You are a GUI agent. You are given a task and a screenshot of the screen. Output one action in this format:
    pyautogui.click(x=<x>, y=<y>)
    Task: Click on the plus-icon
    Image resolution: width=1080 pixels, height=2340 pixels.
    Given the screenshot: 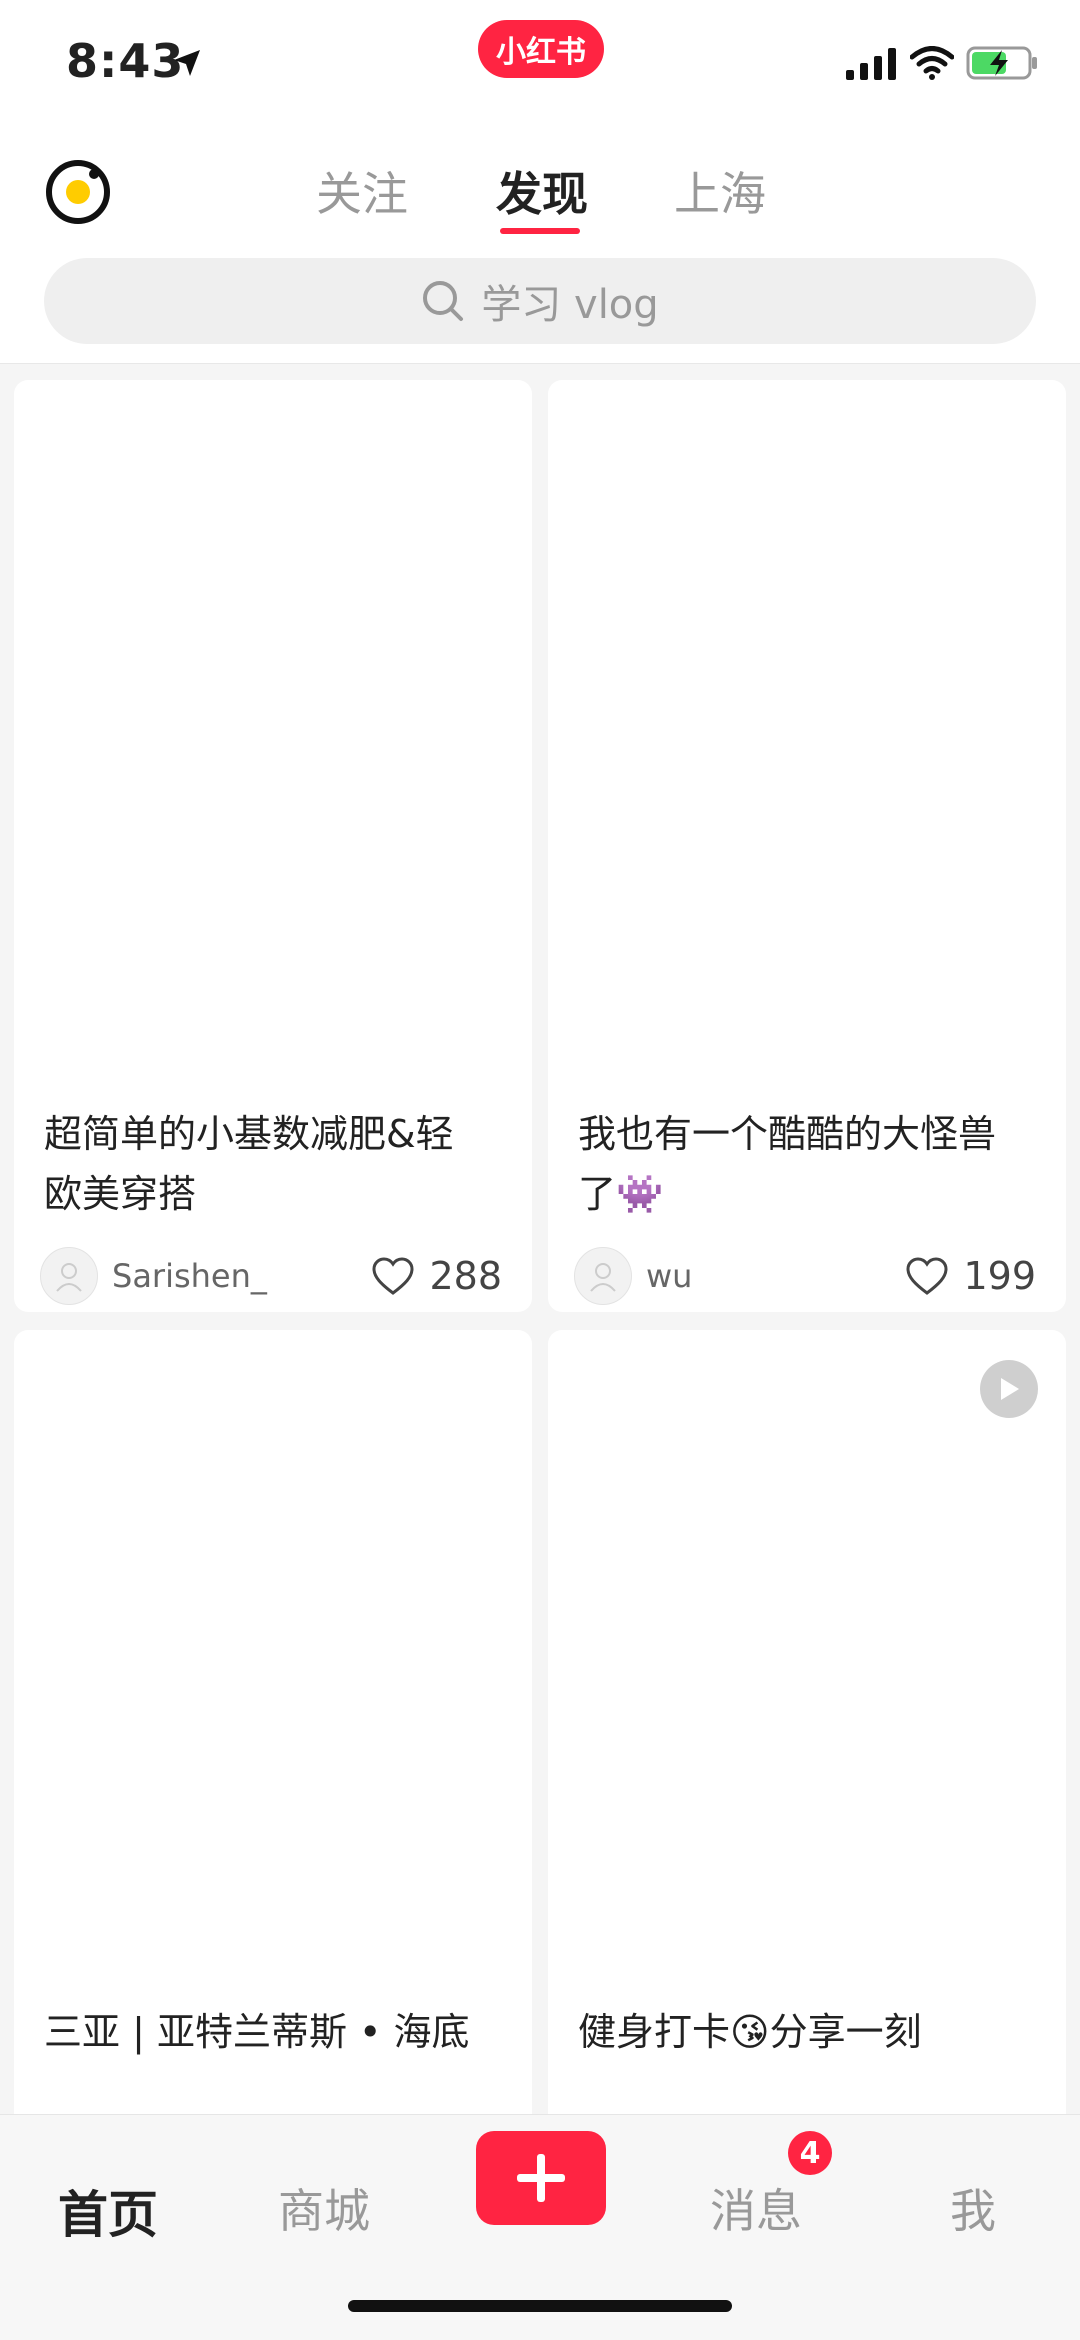 What is the action you would take?
    pyautogui.click(x=541, y=2178)
    